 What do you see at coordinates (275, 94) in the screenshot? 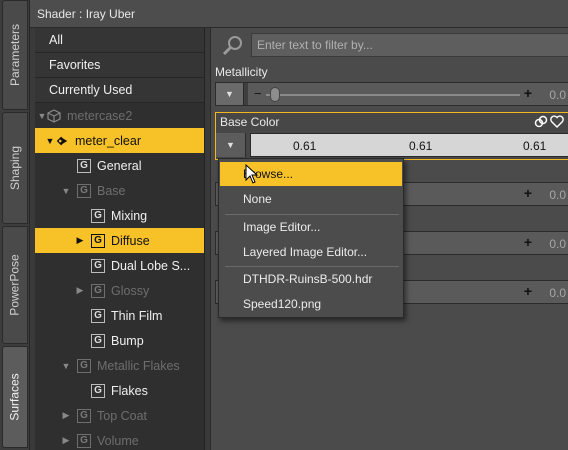
I see `slider-handle` at bounding box center [275, 94].